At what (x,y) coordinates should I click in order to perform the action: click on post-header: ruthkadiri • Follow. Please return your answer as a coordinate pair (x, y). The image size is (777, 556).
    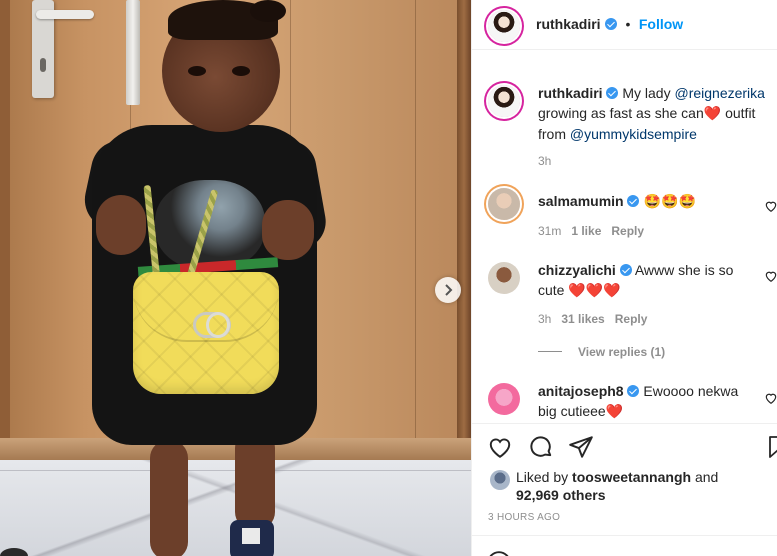
    Looking at the image, I should click on (624, 25).